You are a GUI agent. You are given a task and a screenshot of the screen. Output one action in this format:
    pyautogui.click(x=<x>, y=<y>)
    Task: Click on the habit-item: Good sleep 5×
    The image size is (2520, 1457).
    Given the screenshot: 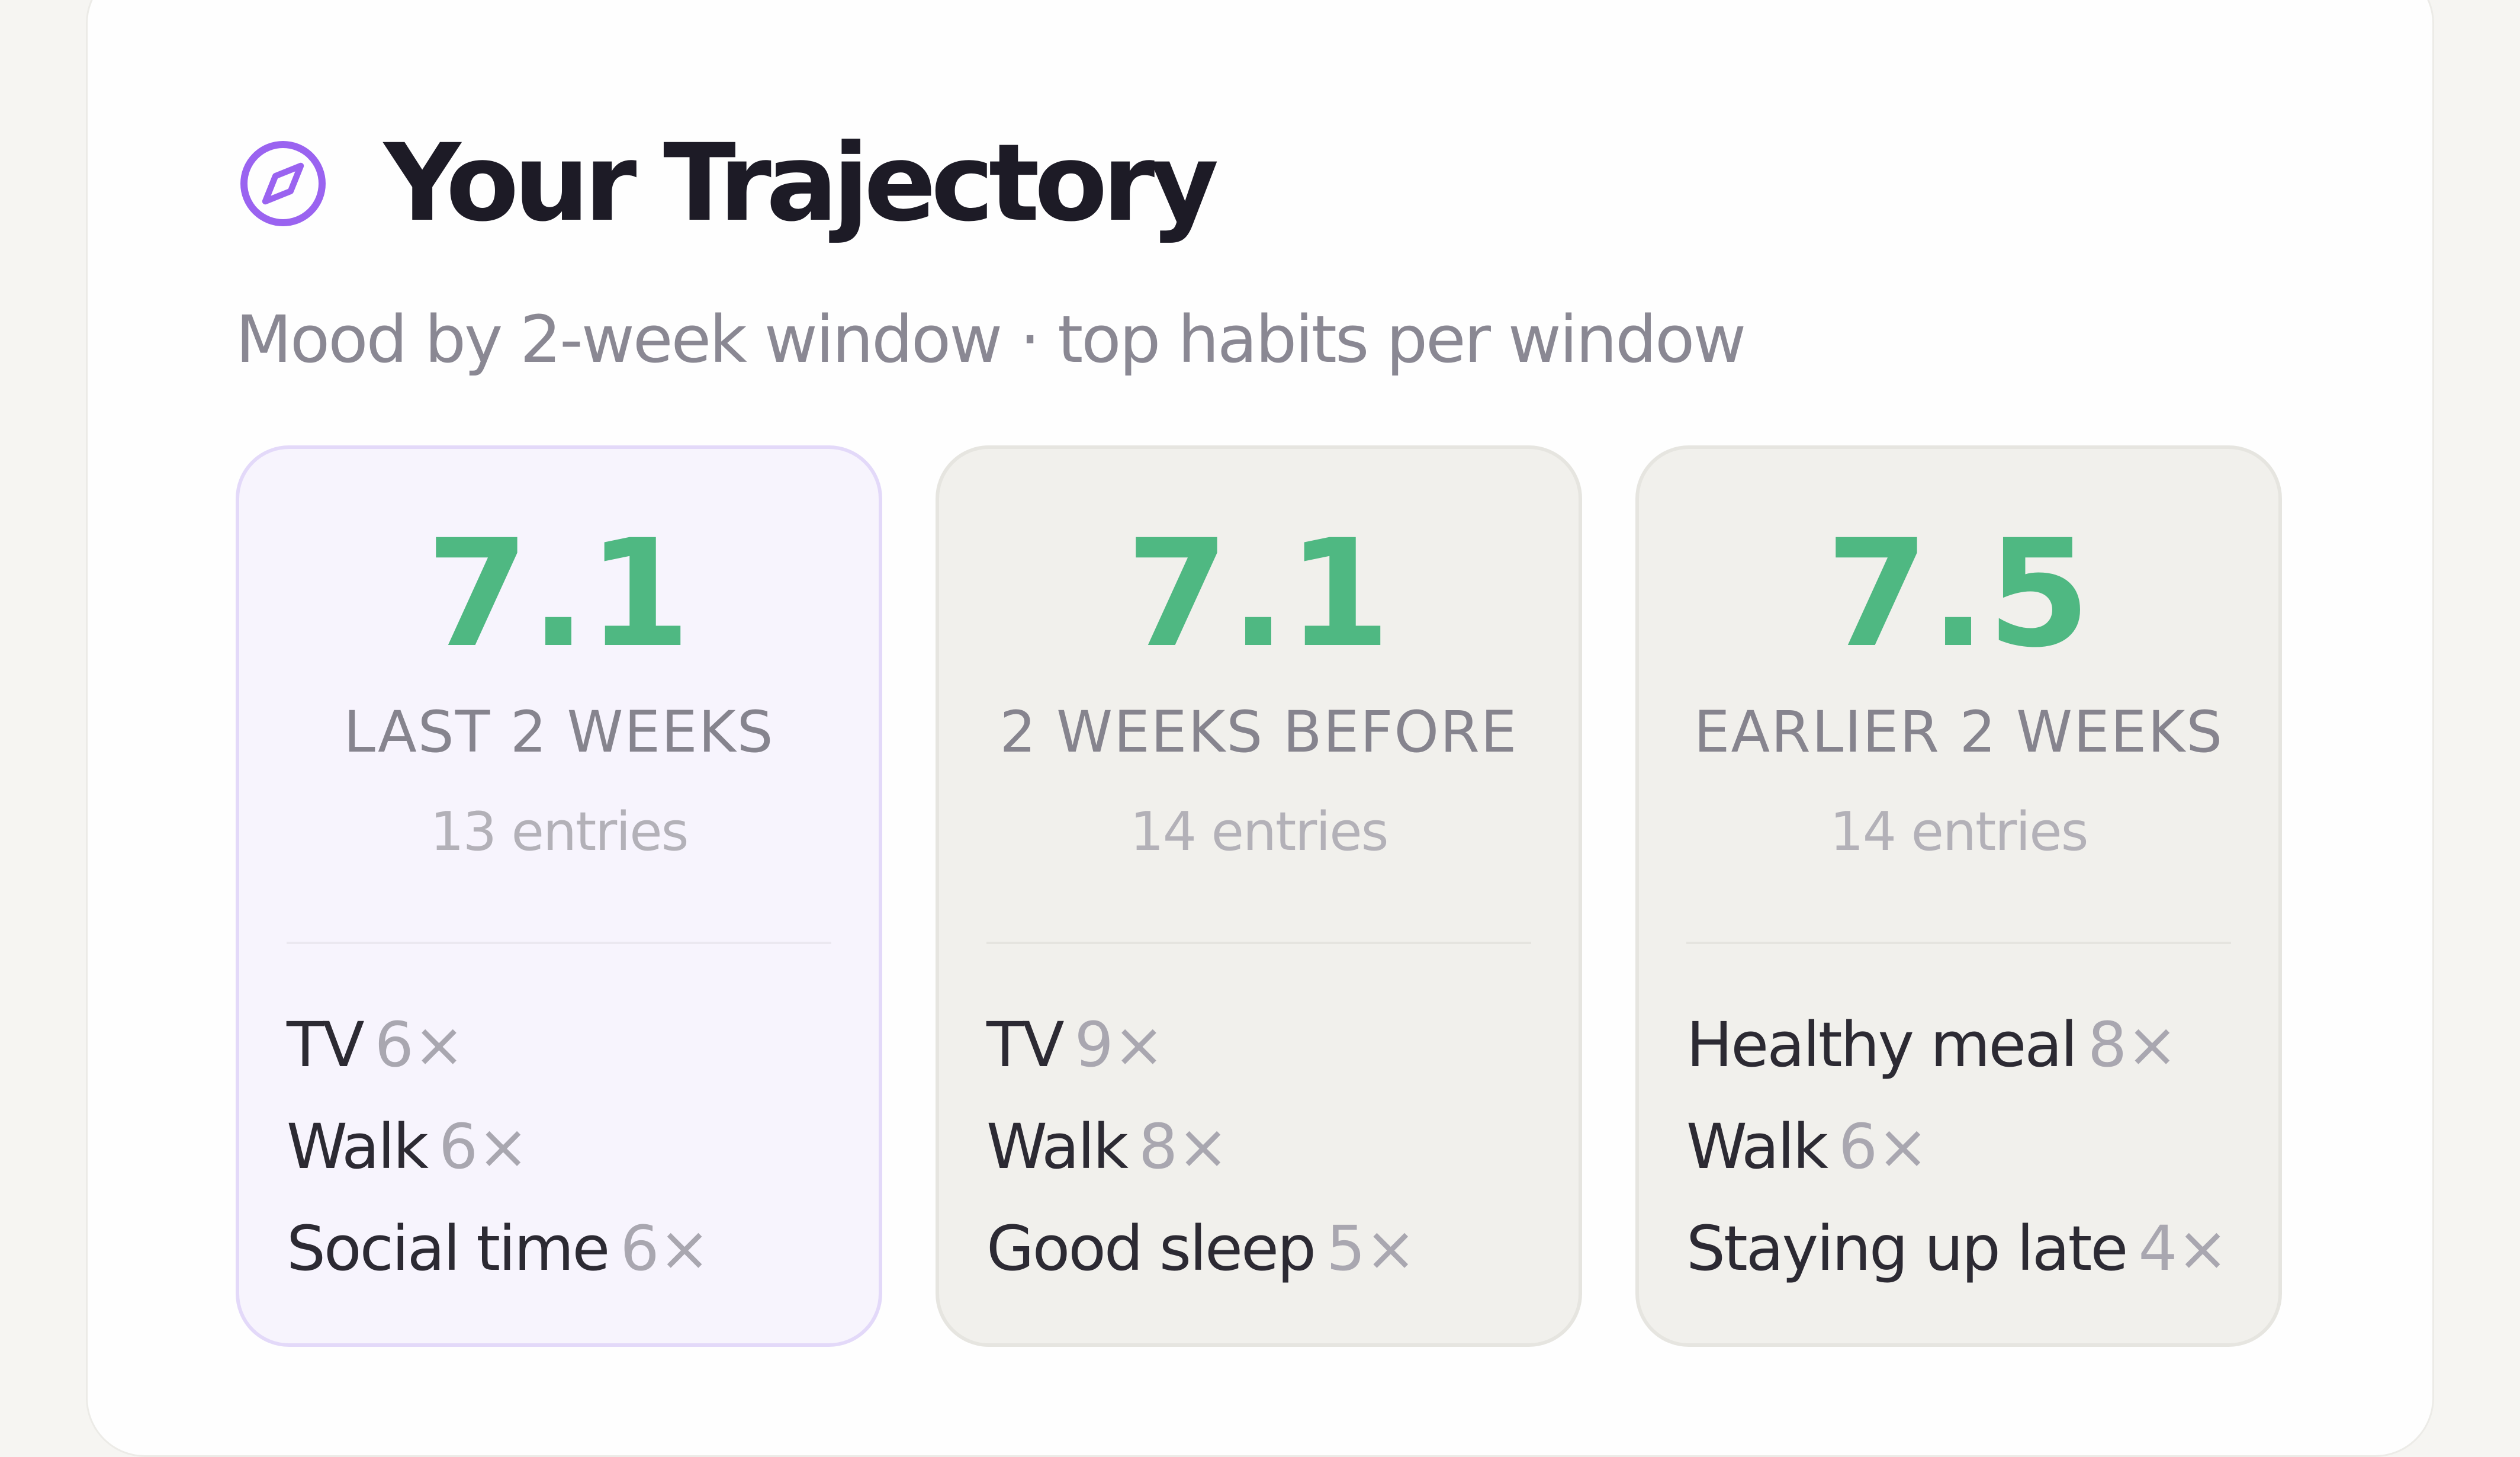 What is the action you would take?
    pyautogui.click(x=1201, y=1248)
    